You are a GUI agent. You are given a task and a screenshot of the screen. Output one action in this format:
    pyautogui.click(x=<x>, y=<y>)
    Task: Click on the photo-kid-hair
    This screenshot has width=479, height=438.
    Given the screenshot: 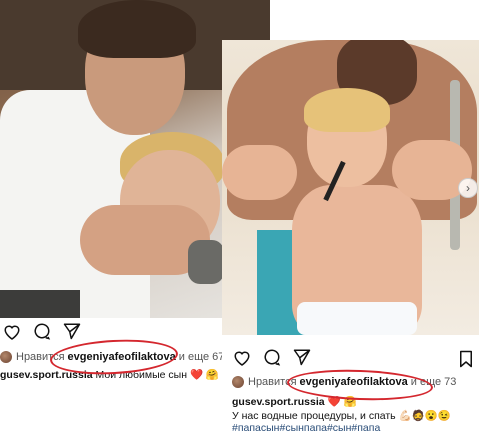 What is the action you would take?
    pyautogui.click(x=347, y=110)
    